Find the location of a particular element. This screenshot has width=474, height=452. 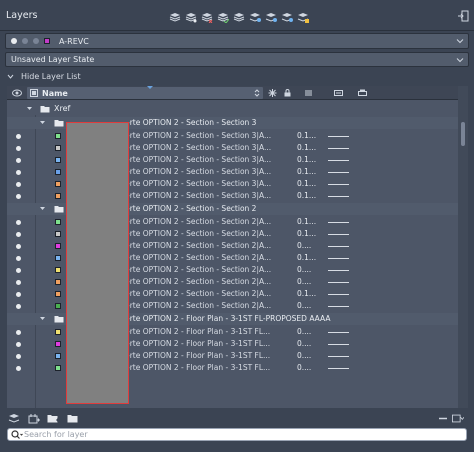

layer-walk-icon is located at coordinates (270, 17).